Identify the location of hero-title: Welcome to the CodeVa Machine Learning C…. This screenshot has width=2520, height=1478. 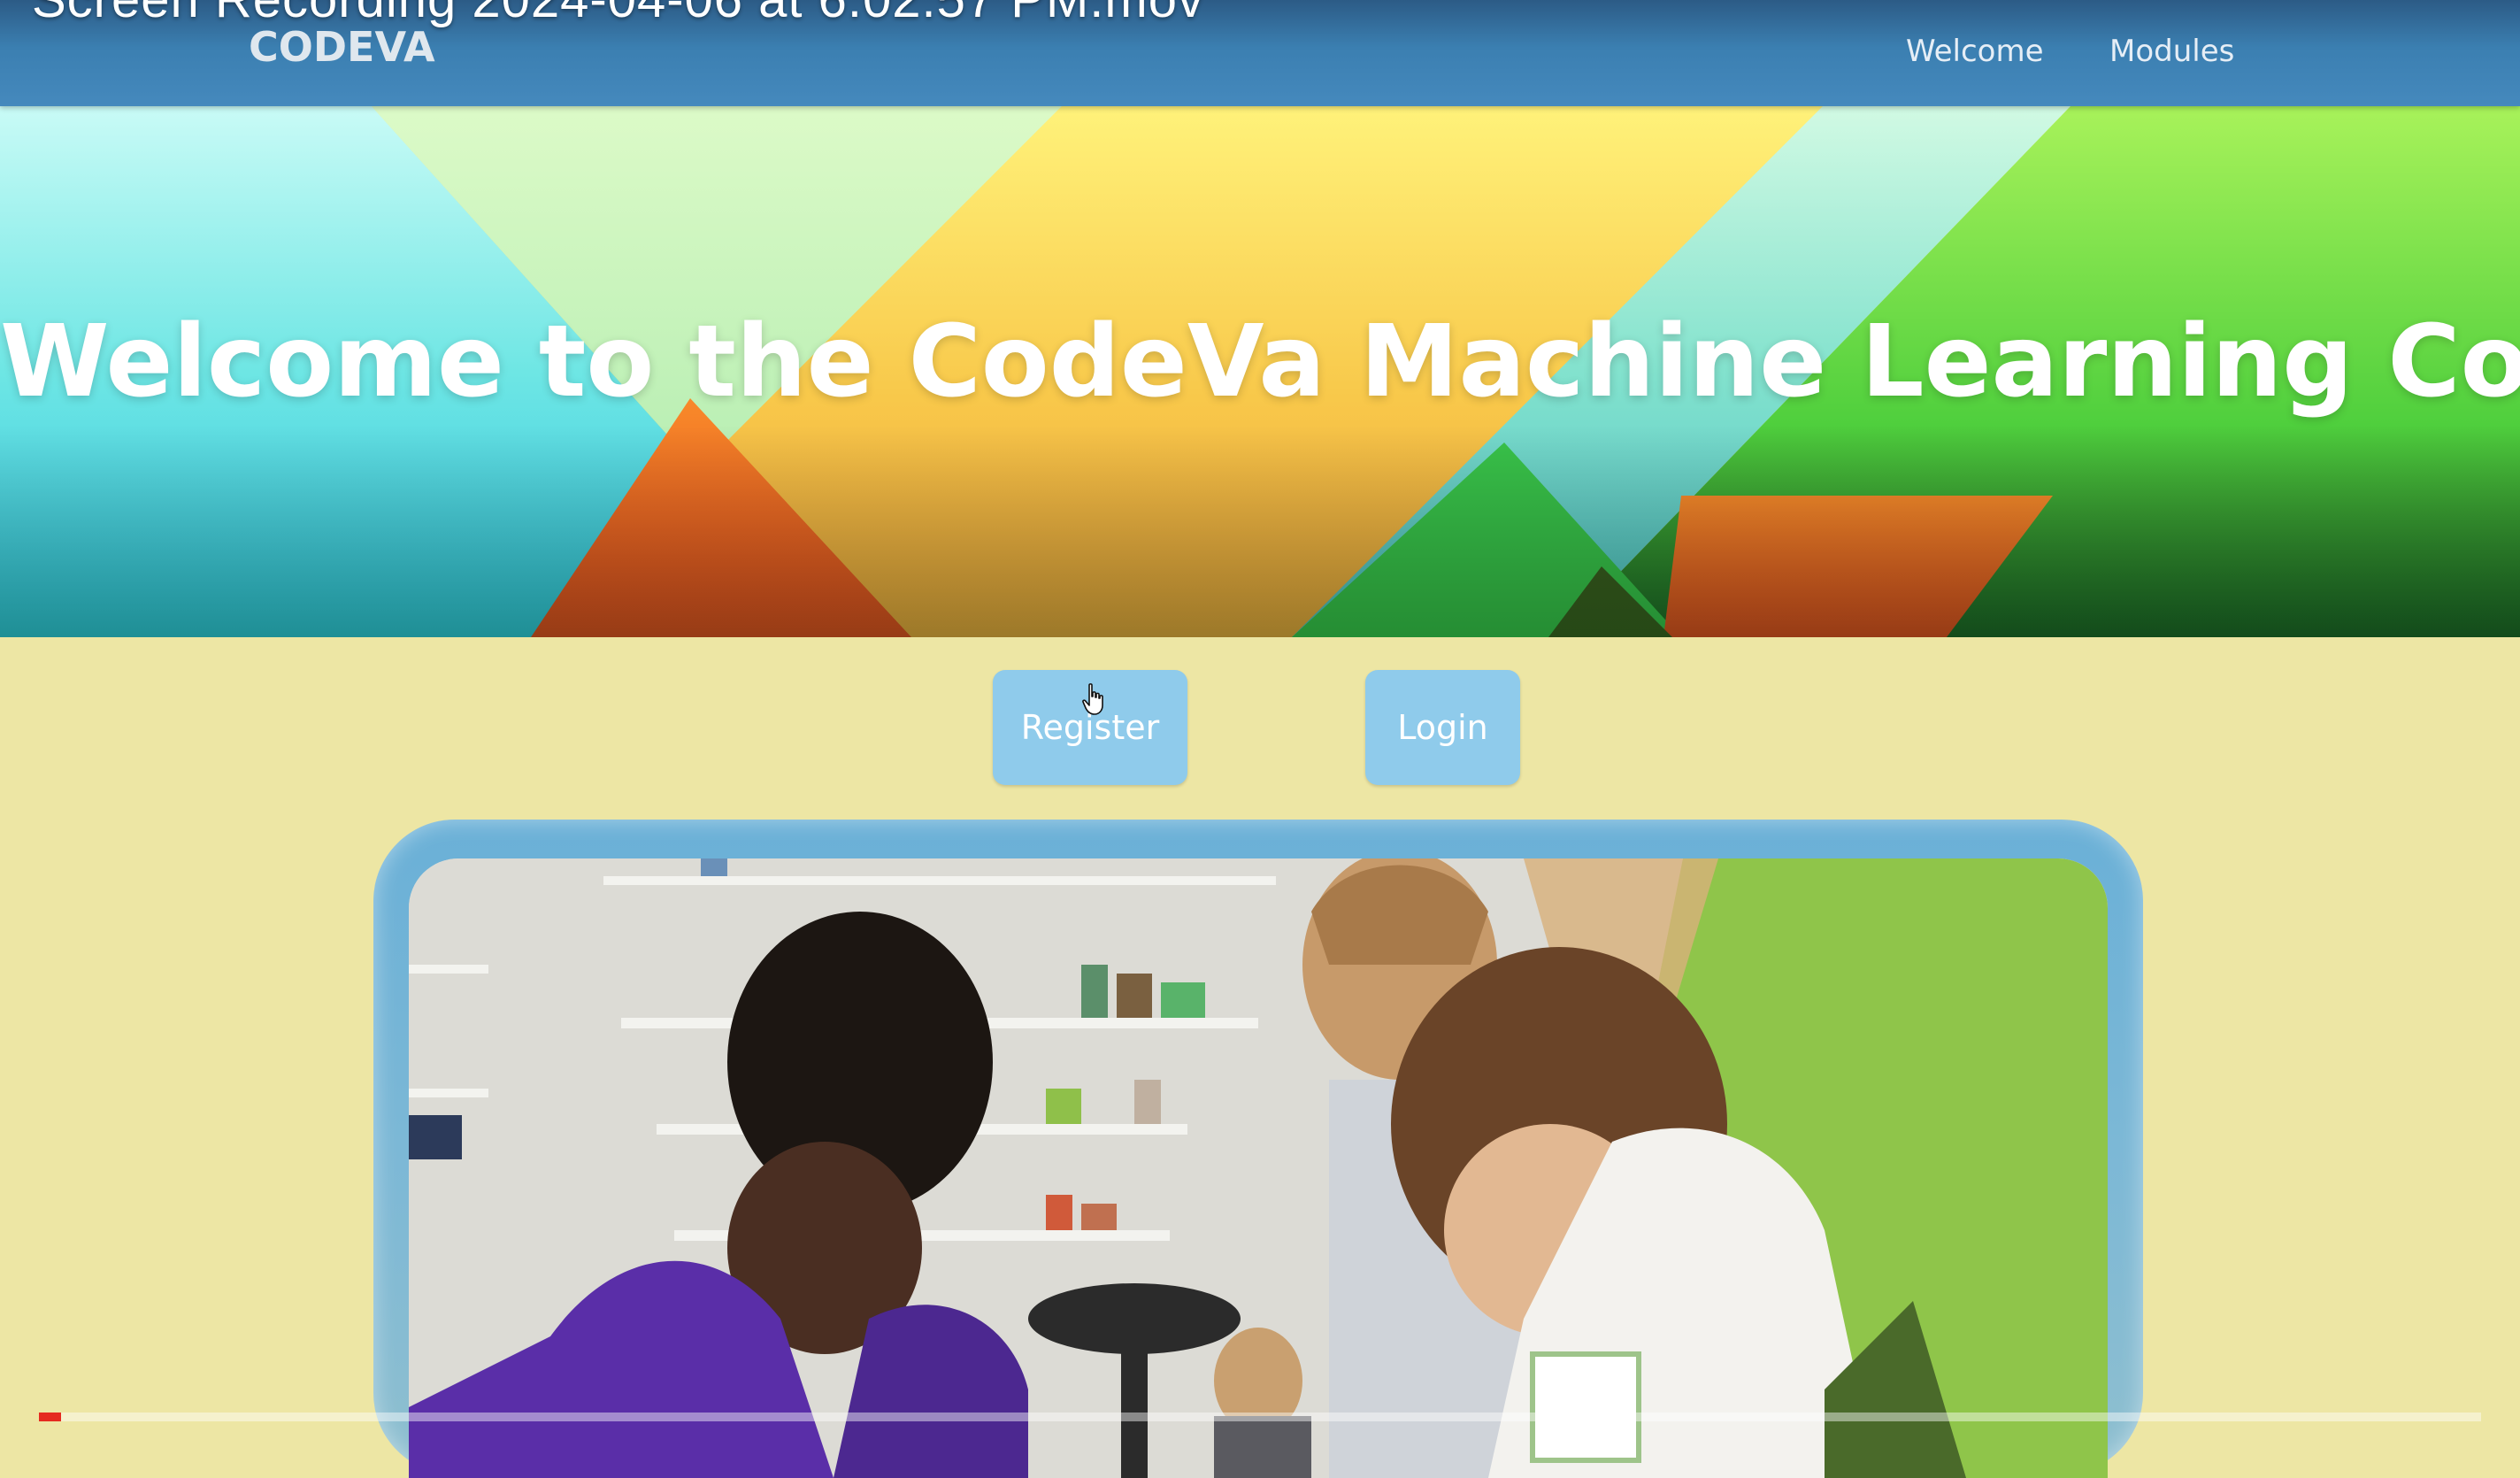
(1260, 362).